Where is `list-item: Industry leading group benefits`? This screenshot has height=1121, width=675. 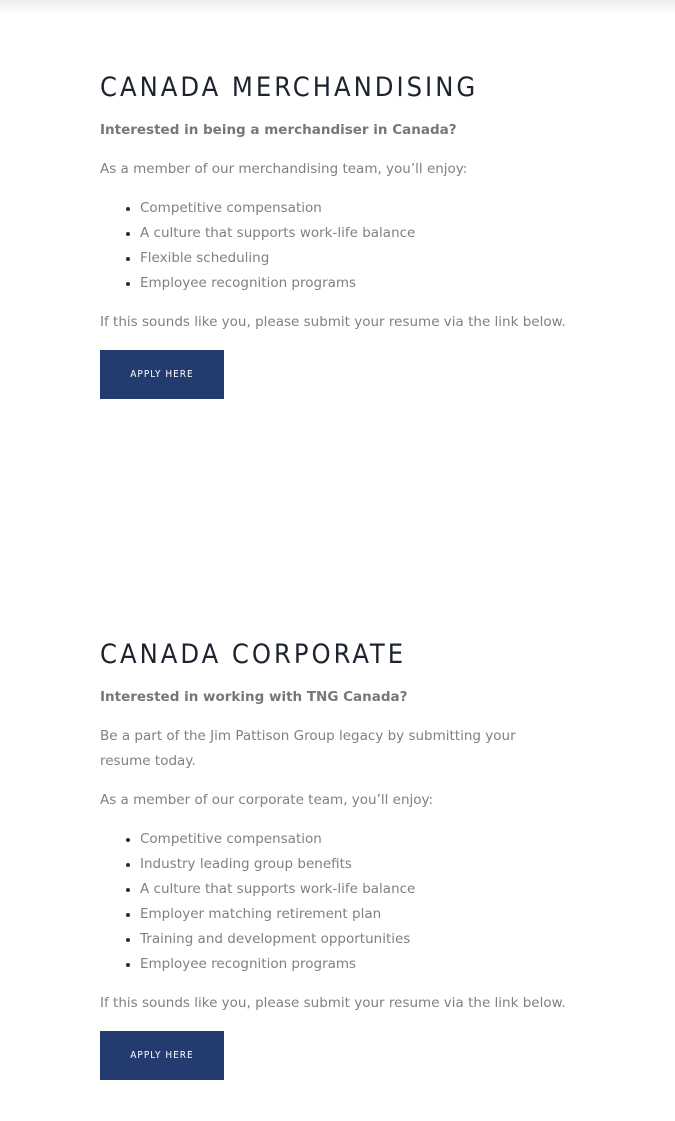
list-item: Industry leading group benefits is located at coordinates (355, 864).